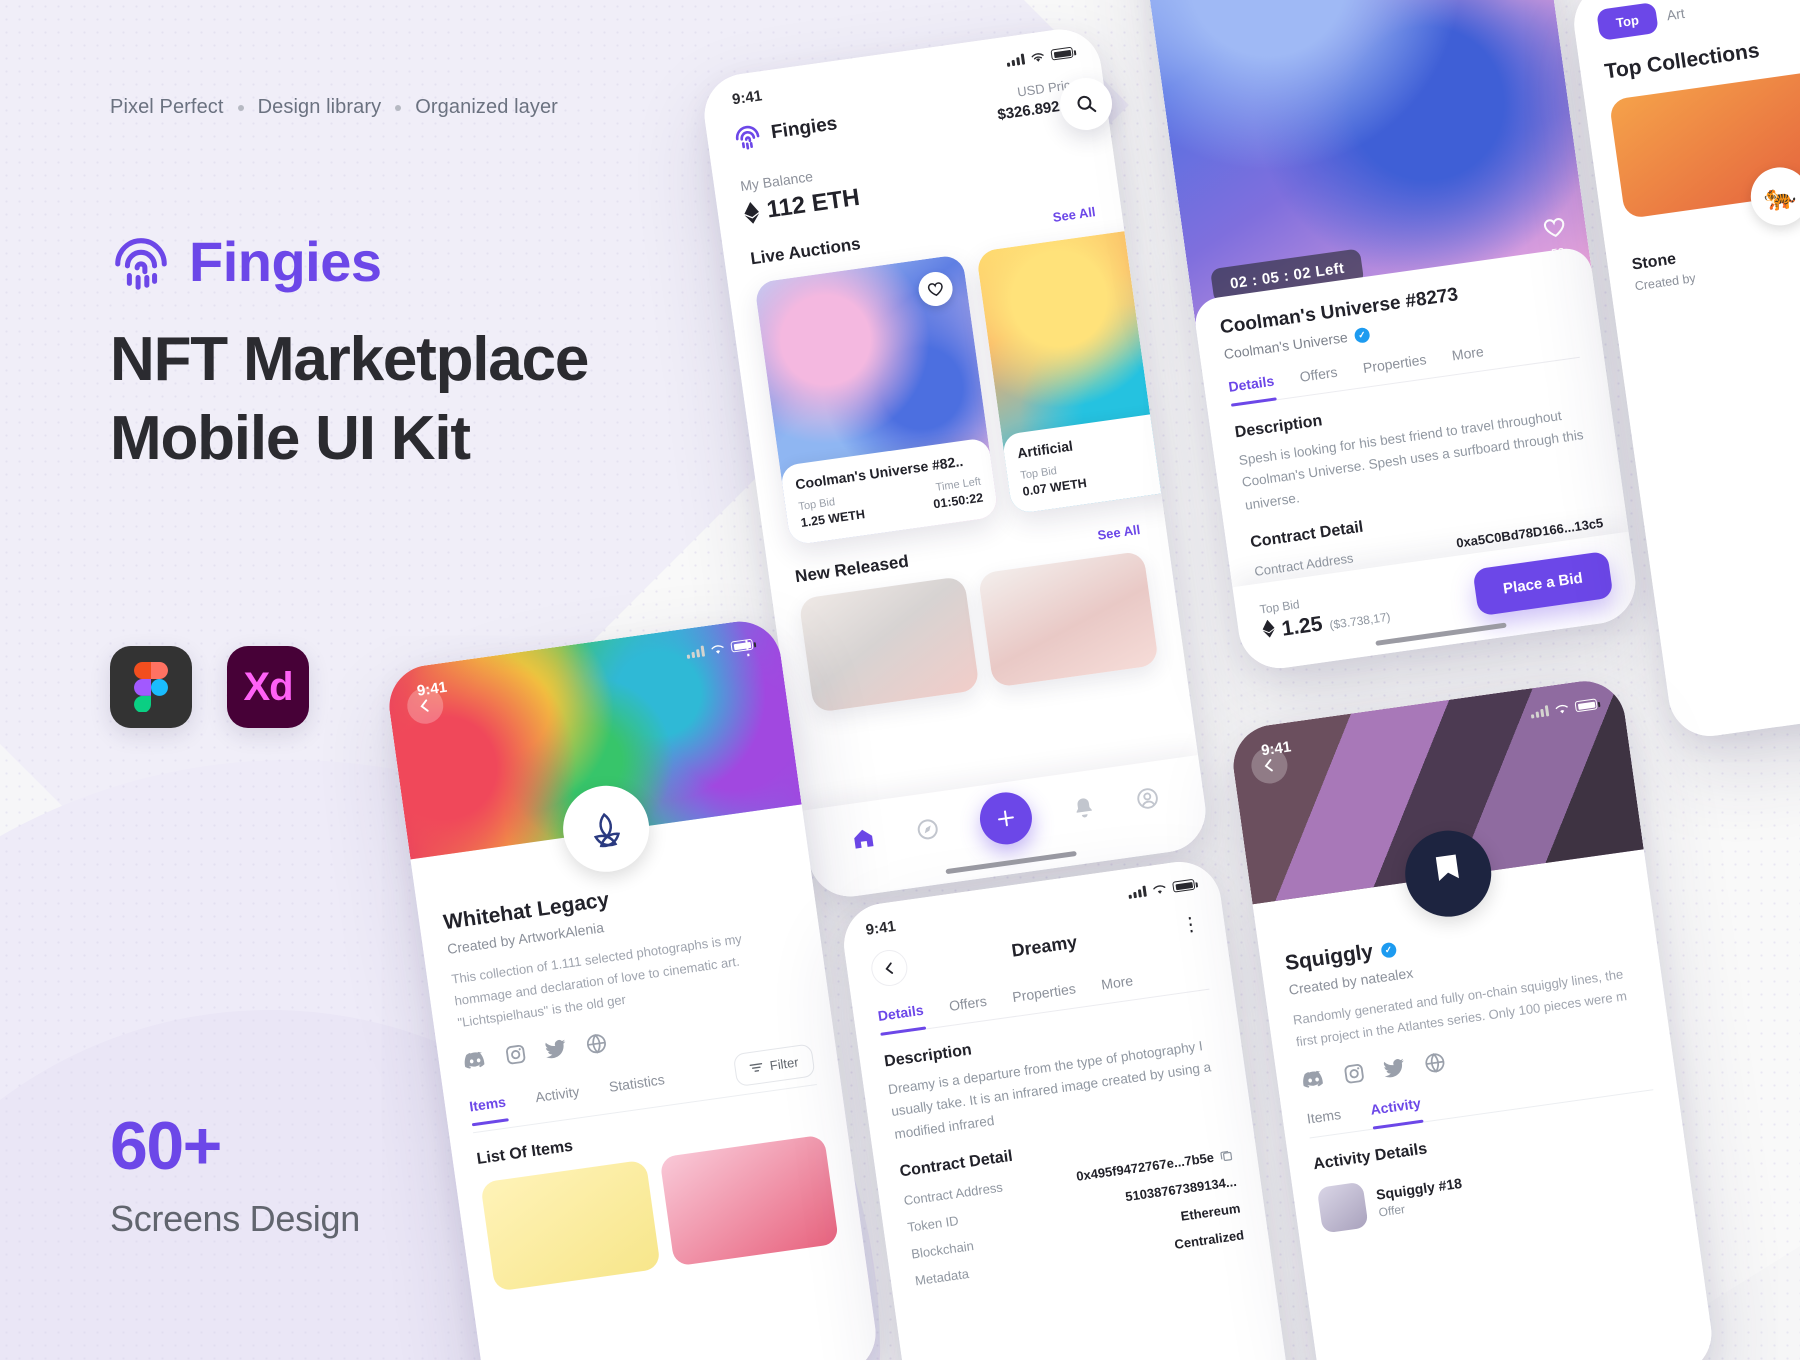 Image resolution: width=1800 pixels, height=1360 pixels. What do you see at coordinates (1209, 1239) in the screenshot?
I see `contract-value: Centralized` at bounding box center [1209, 1239].